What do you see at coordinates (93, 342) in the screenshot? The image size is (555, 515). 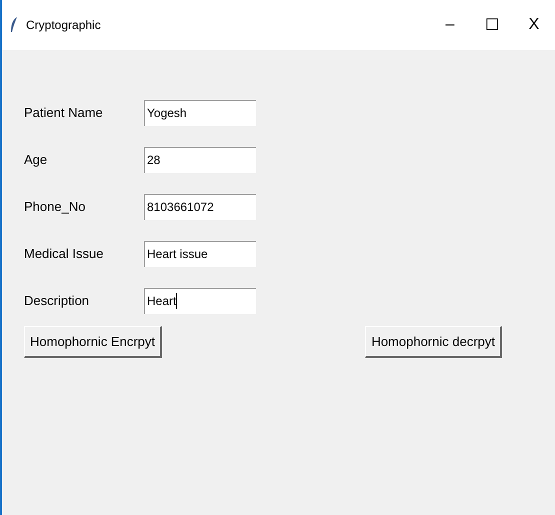 I see `encrypt-button: Homophornic Encrpyt` at bounding box center [93, 342].